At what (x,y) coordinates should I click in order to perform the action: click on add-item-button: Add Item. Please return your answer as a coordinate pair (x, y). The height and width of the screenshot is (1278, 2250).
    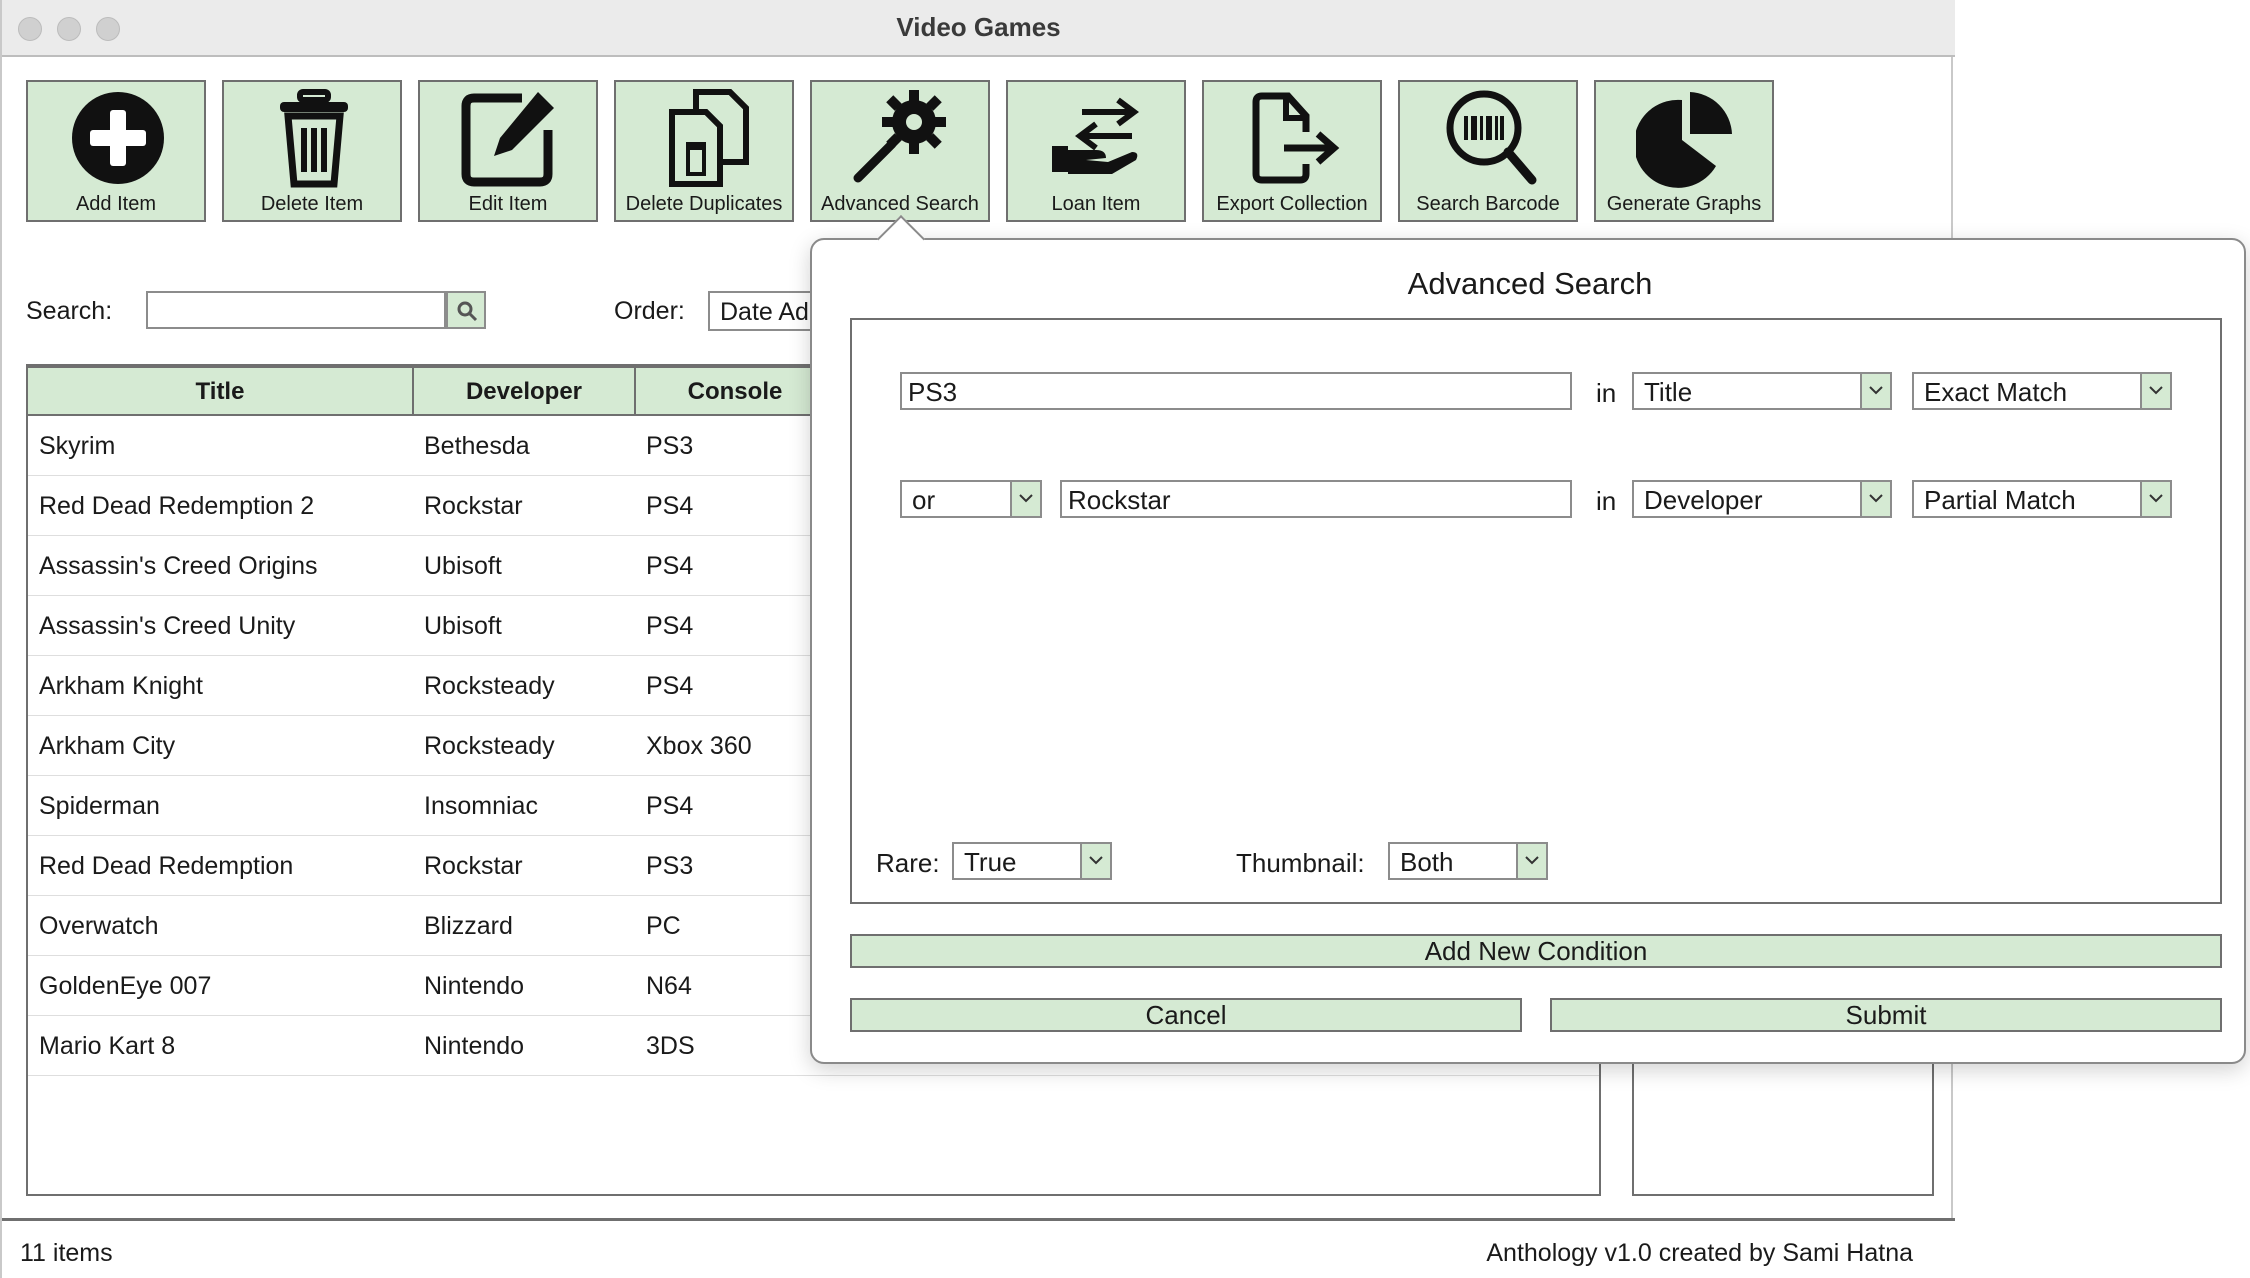
    Looking at the image, I should click on (116, 151).